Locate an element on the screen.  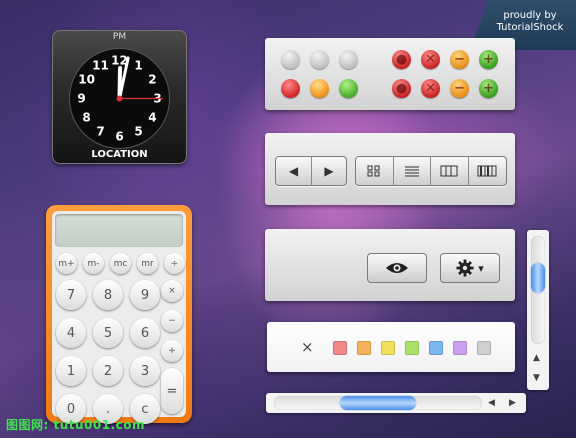
icon-view-icon is located at coordinates (373, 171).